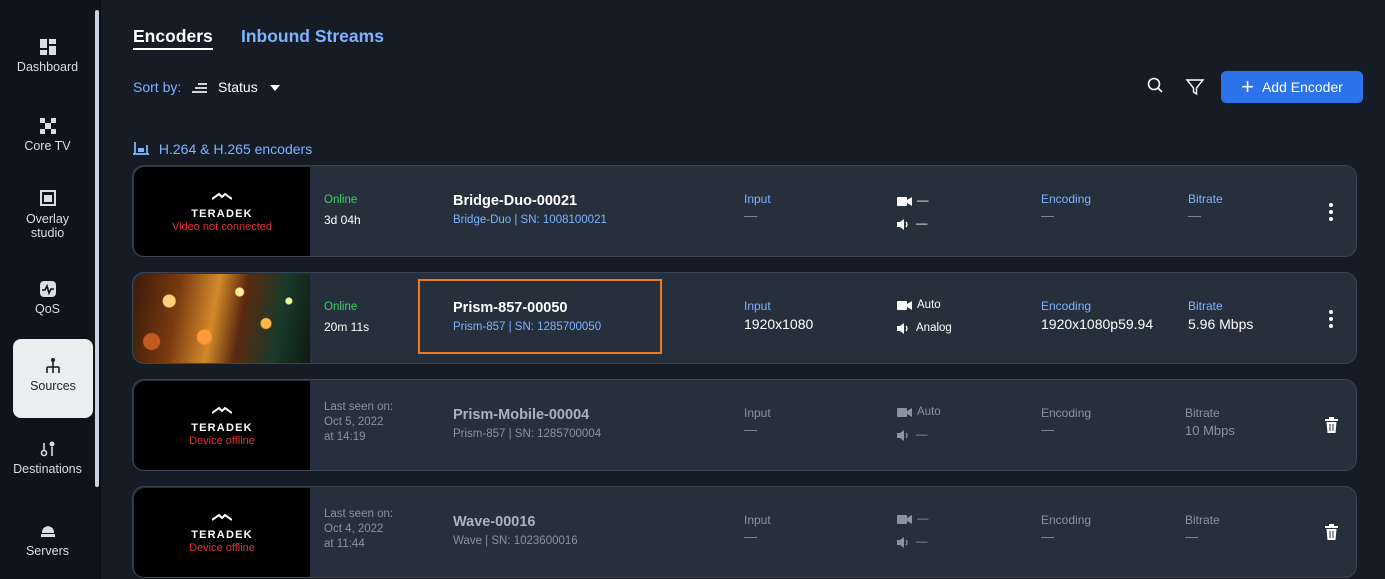 The image size is (1385, 579). I want to click on connection-status: Online 3d 04h, so click(342, 210).